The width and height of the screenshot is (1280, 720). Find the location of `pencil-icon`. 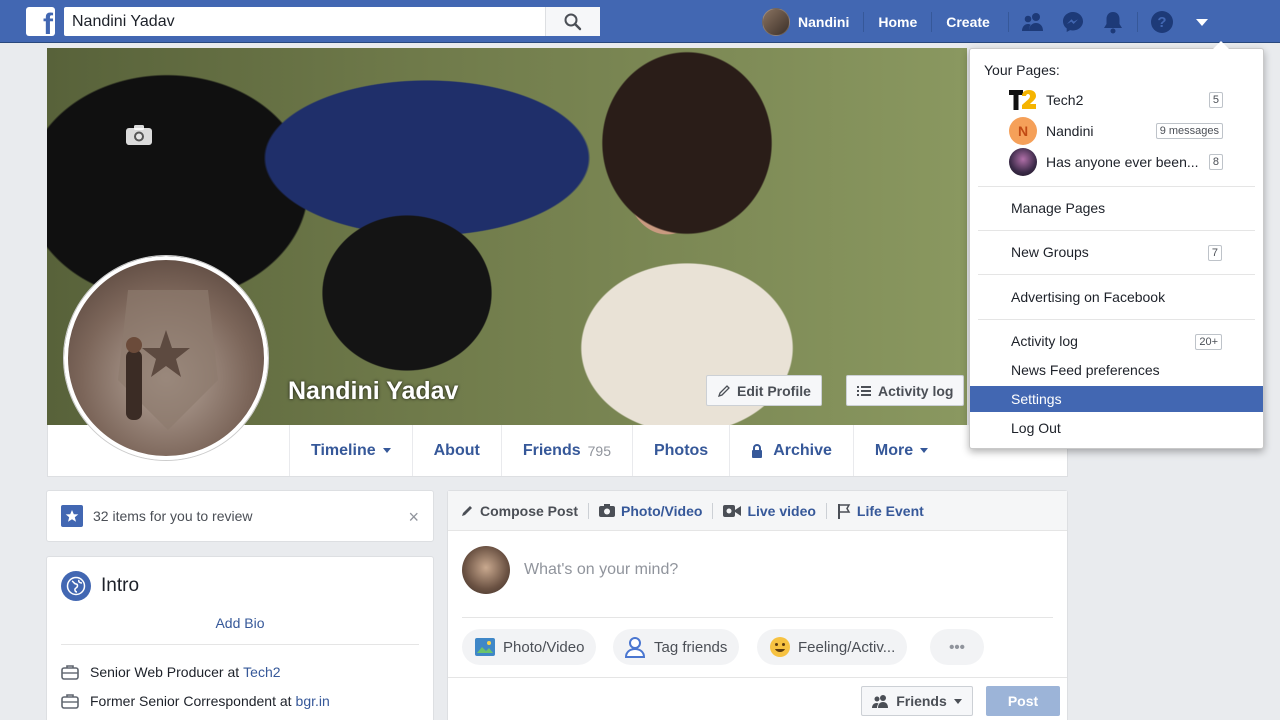

pencil-icon is located at coordinates (467, 511).